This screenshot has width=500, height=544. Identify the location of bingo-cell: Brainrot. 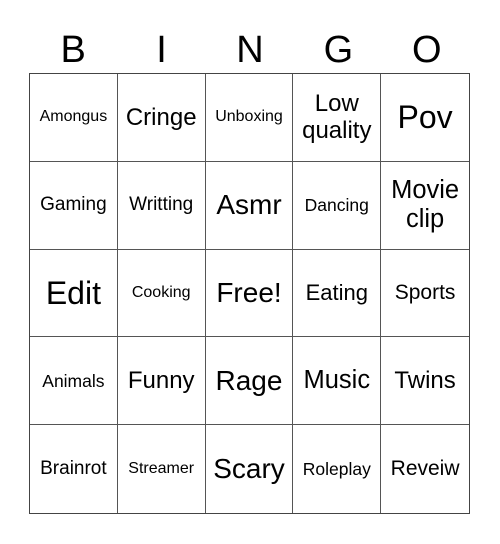
(74, 469).